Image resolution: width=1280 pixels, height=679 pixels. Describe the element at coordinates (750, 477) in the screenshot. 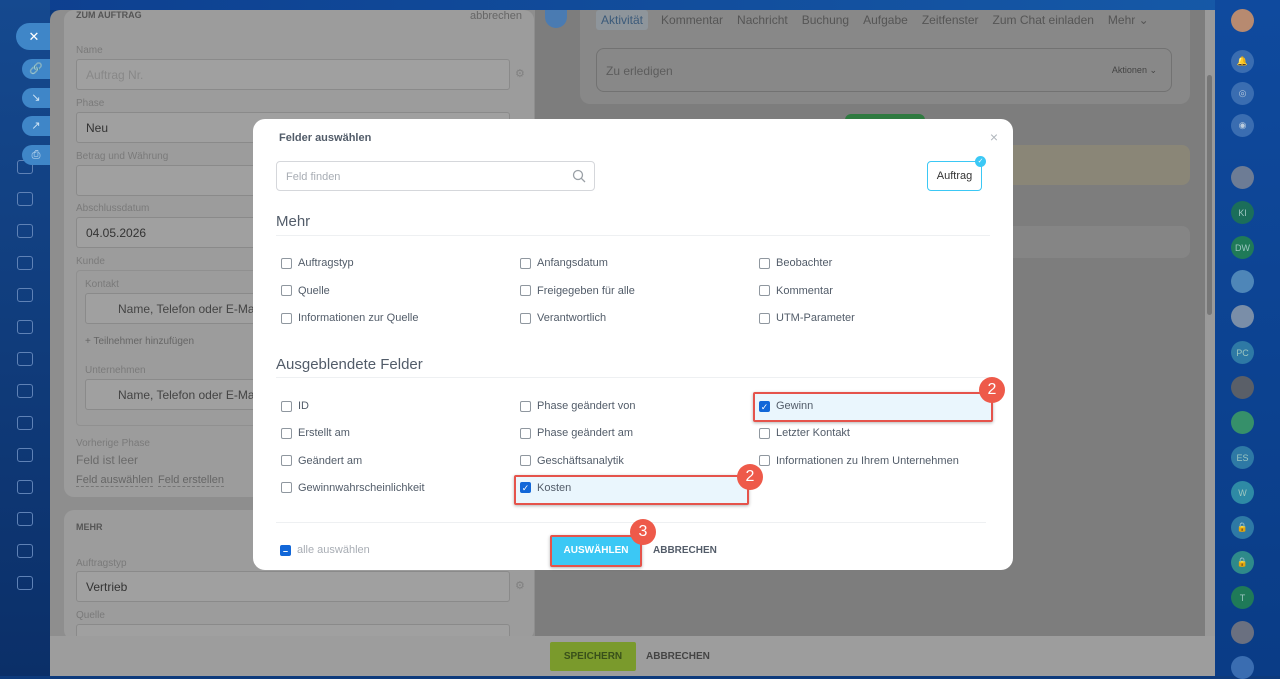

I see `step-badge: 2` at that location.